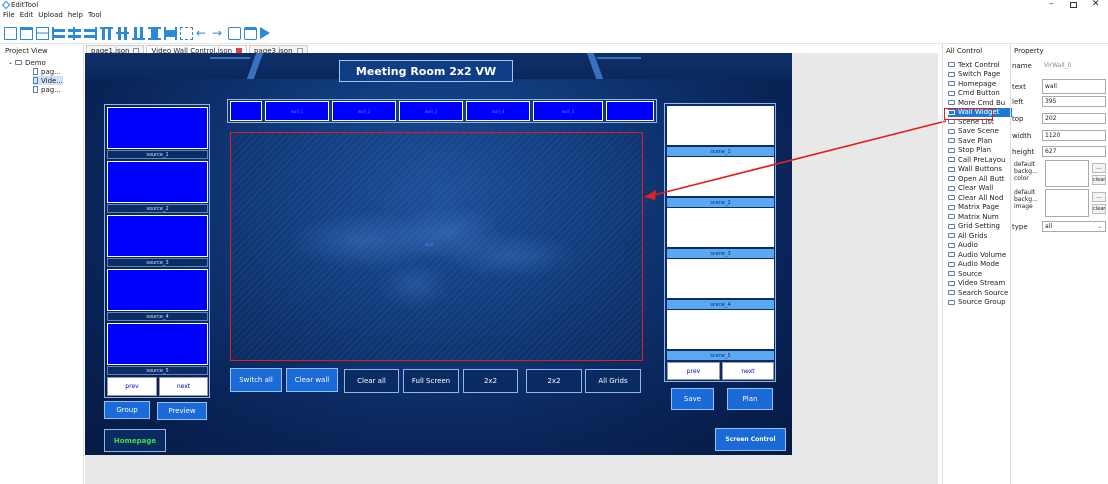 Image resolution: width=1108 pixels, height=484 pixels. I want to click on property-bgimage-swatch, so click(1067, 203).